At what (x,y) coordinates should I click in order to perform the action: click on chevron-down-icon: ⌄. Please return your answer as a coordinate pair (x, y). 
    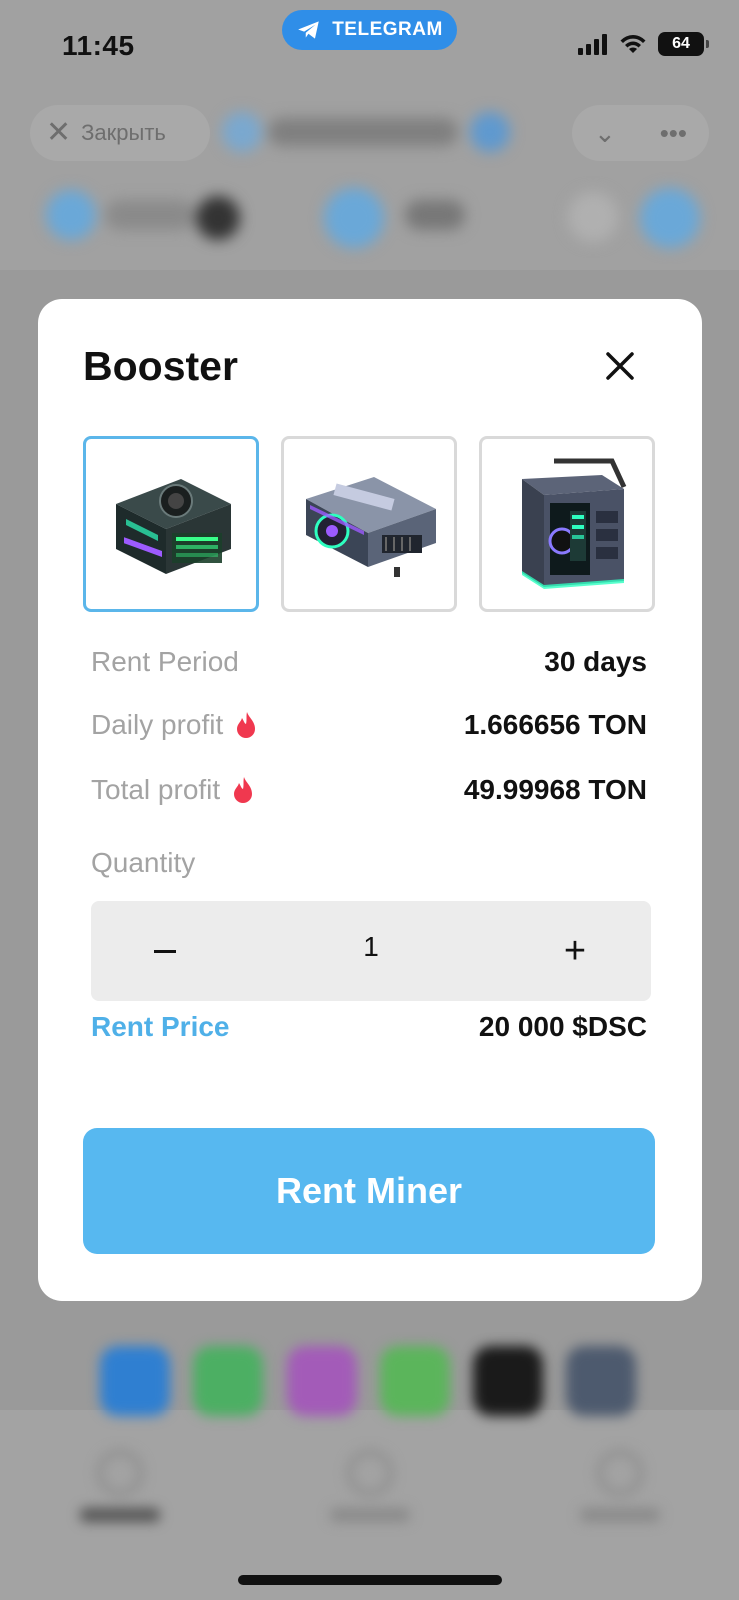
    Looking at the image, I should click on (605, 133).